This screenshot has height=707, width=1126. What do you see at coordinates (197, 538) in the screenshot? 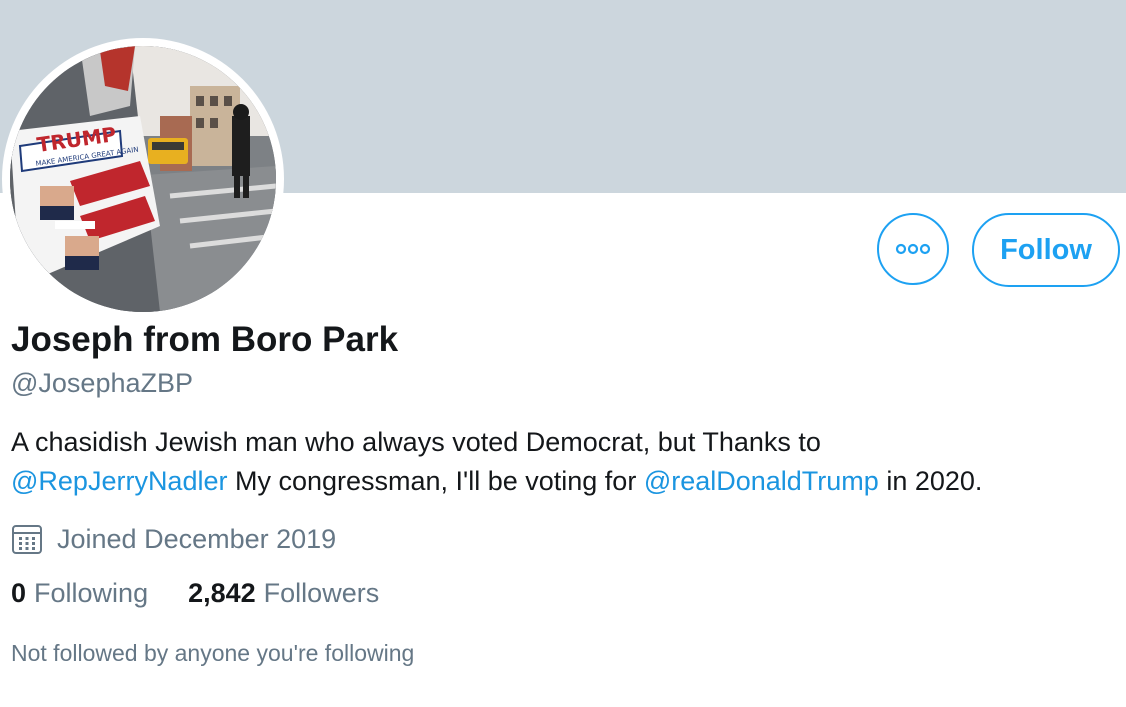
I see `joined-date-text: Joined December 2019` at bounding box center [197, 538].